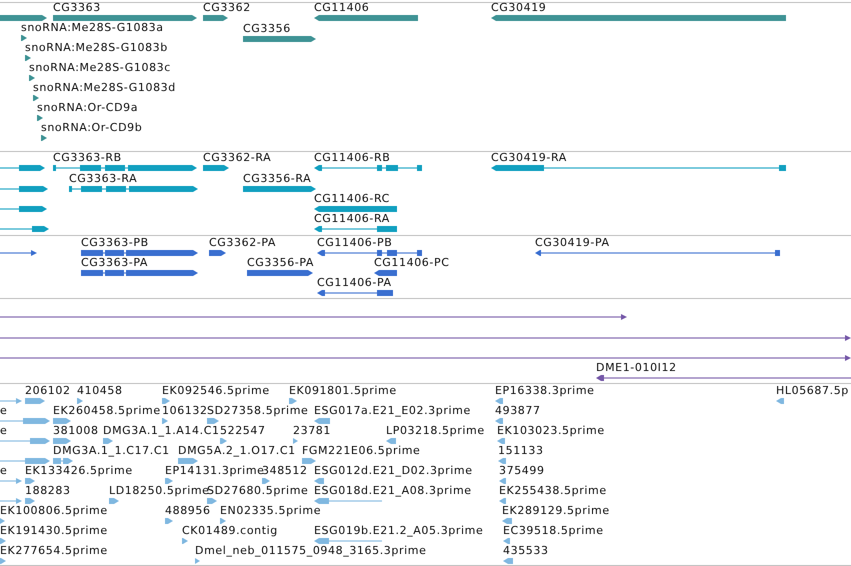  What do you see at coordinates (115, 242) in the screenshot?
I see `feature-label: CG3363-PB` at bounding box center [115, 242].